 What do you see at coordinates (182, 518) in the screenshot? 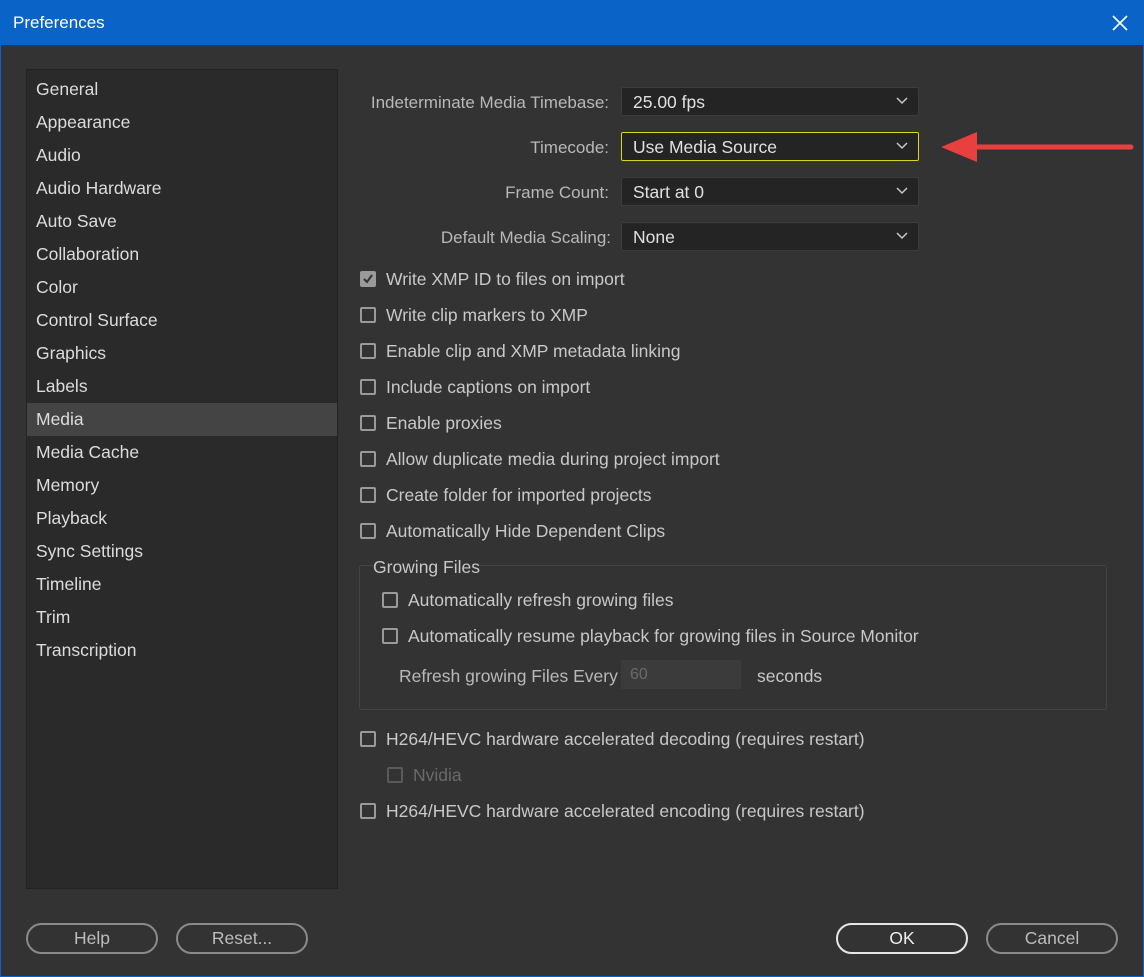
I see `sidebar-item-playback: Playback` at bounding box center [182, 518].